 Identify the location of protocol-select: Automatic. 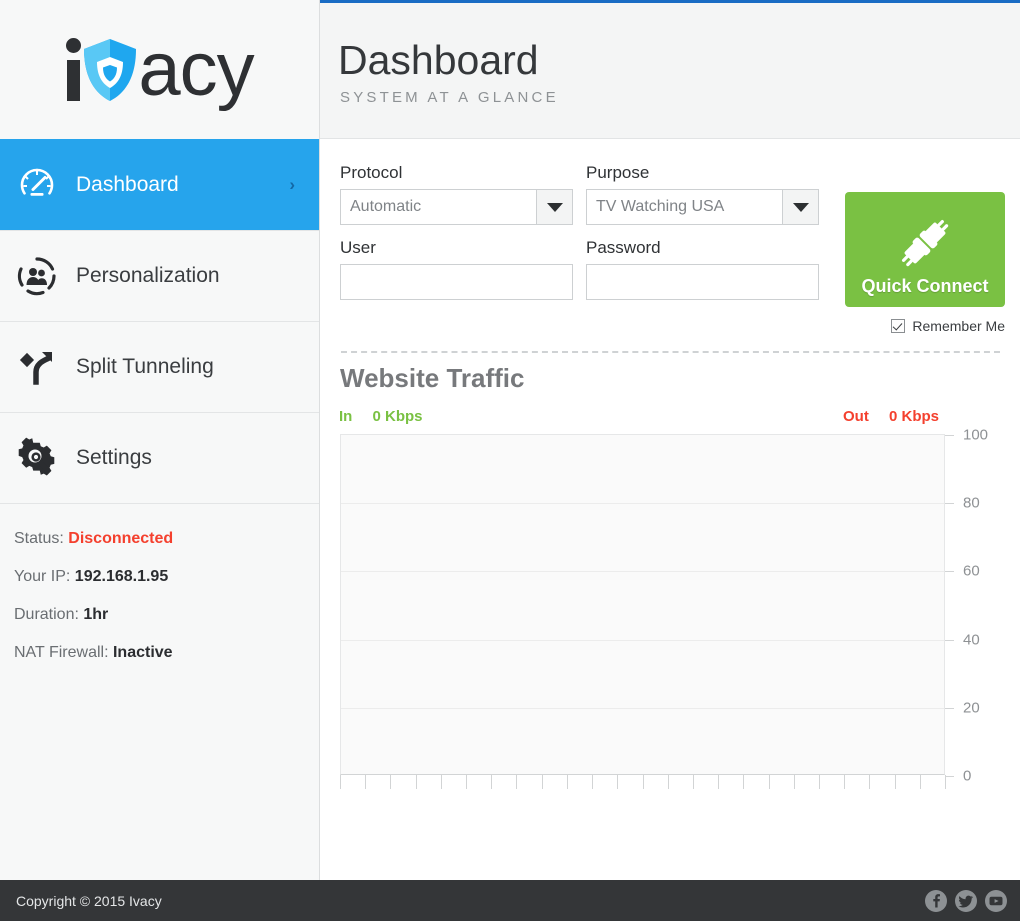
(456, 207).